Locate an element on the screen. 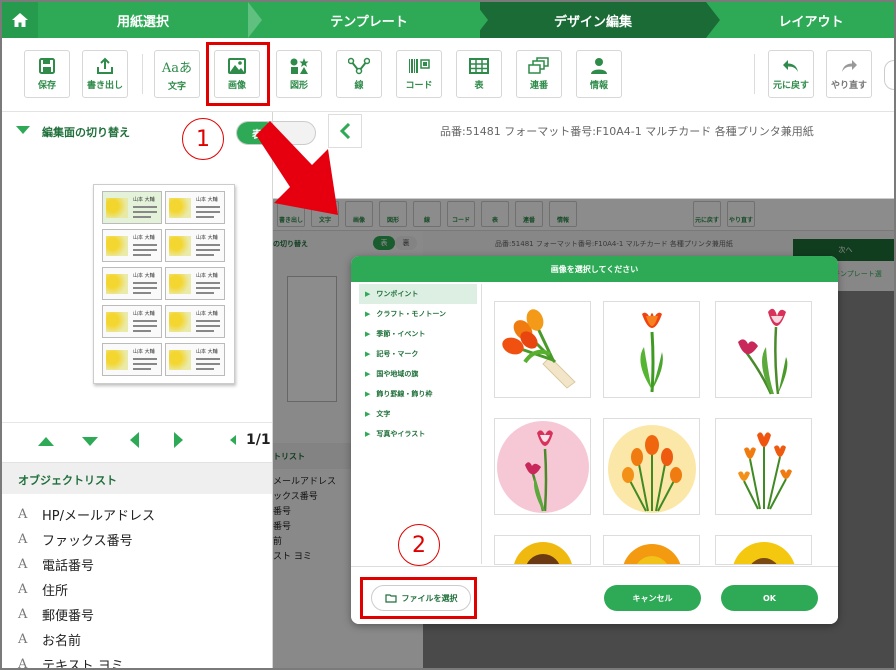 The image size is (896, 670). undo-button: 元に戻す is located at coordinates (791, 74).